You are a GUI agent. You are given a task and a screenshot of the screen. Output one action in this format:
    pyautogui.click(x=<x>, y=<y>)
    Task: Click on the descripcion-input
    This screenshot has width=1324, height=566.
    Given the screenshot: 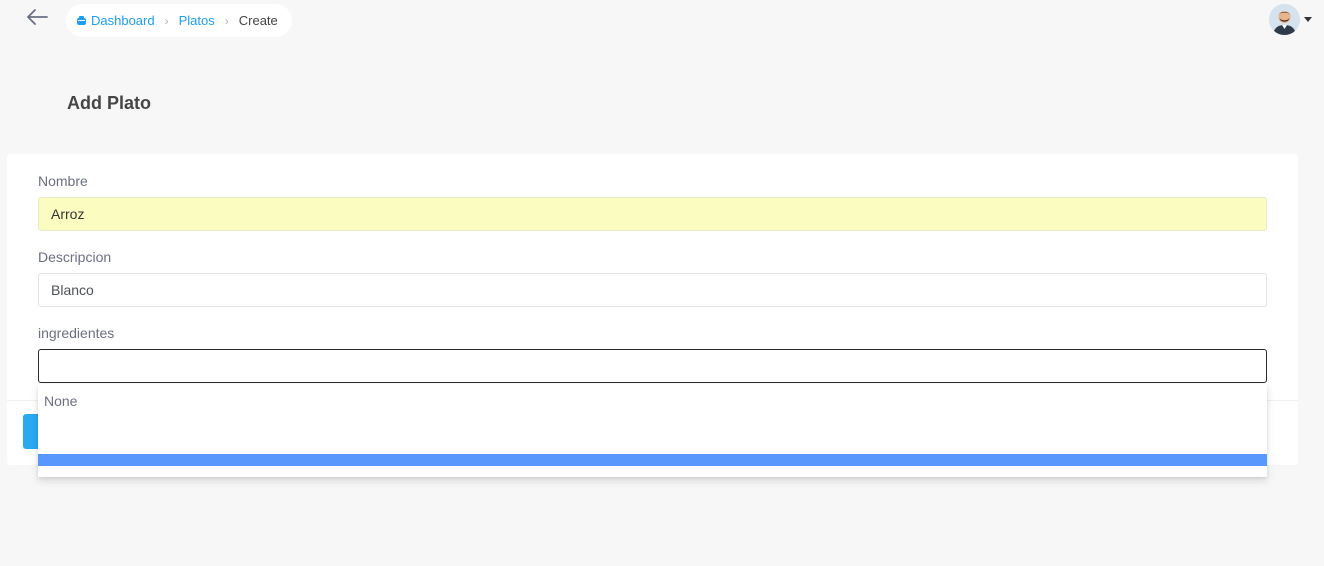 What is the action you would take?
    pyautogui.click(x=652, y=290)
    